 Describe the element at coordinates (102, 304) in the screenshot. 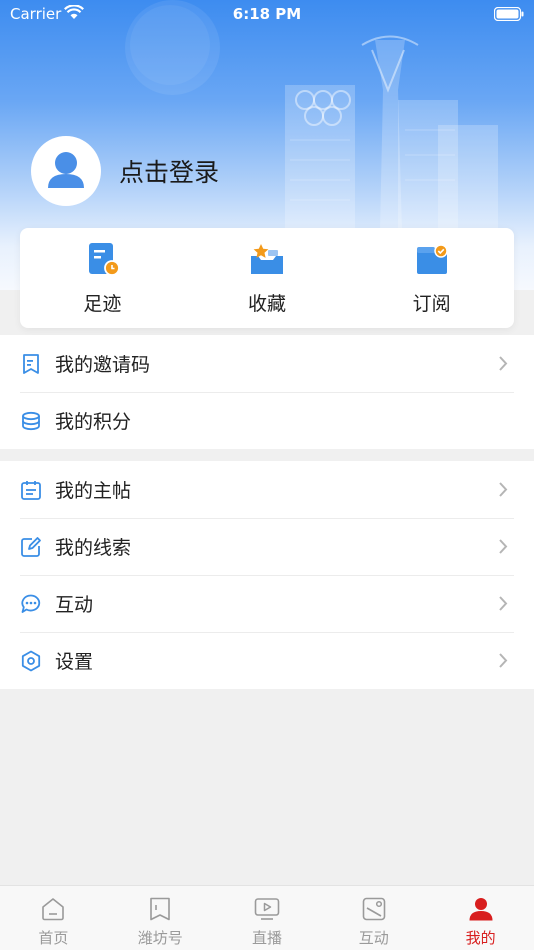

I see `quick-action-label: 足迹` at that location.